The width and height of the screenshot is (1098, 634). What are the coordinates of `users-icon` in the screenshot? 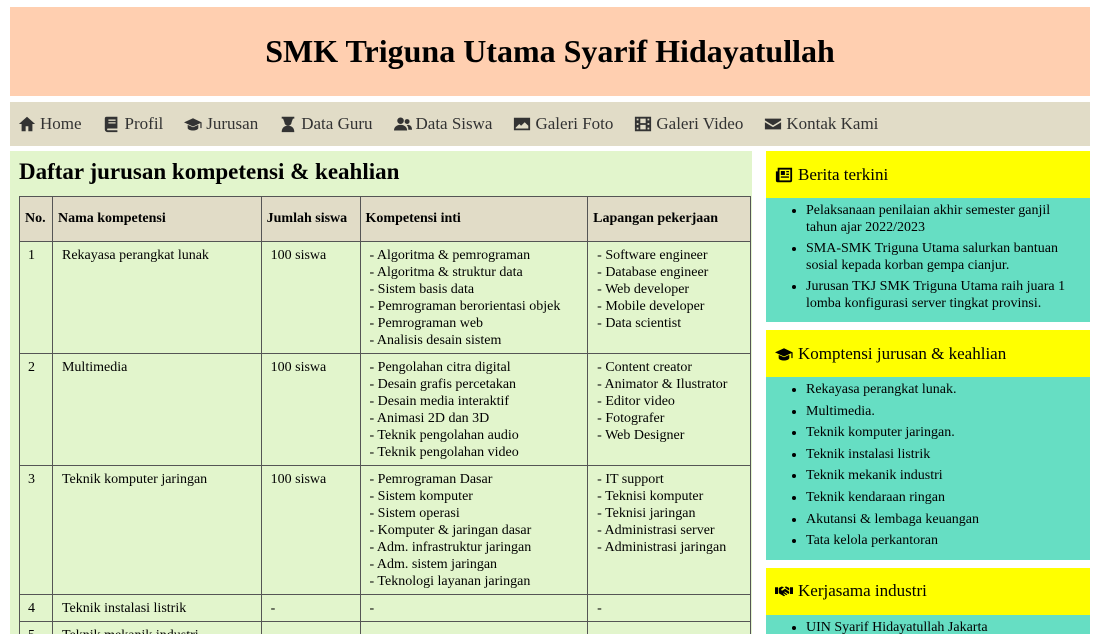 It's located at (402, 124).